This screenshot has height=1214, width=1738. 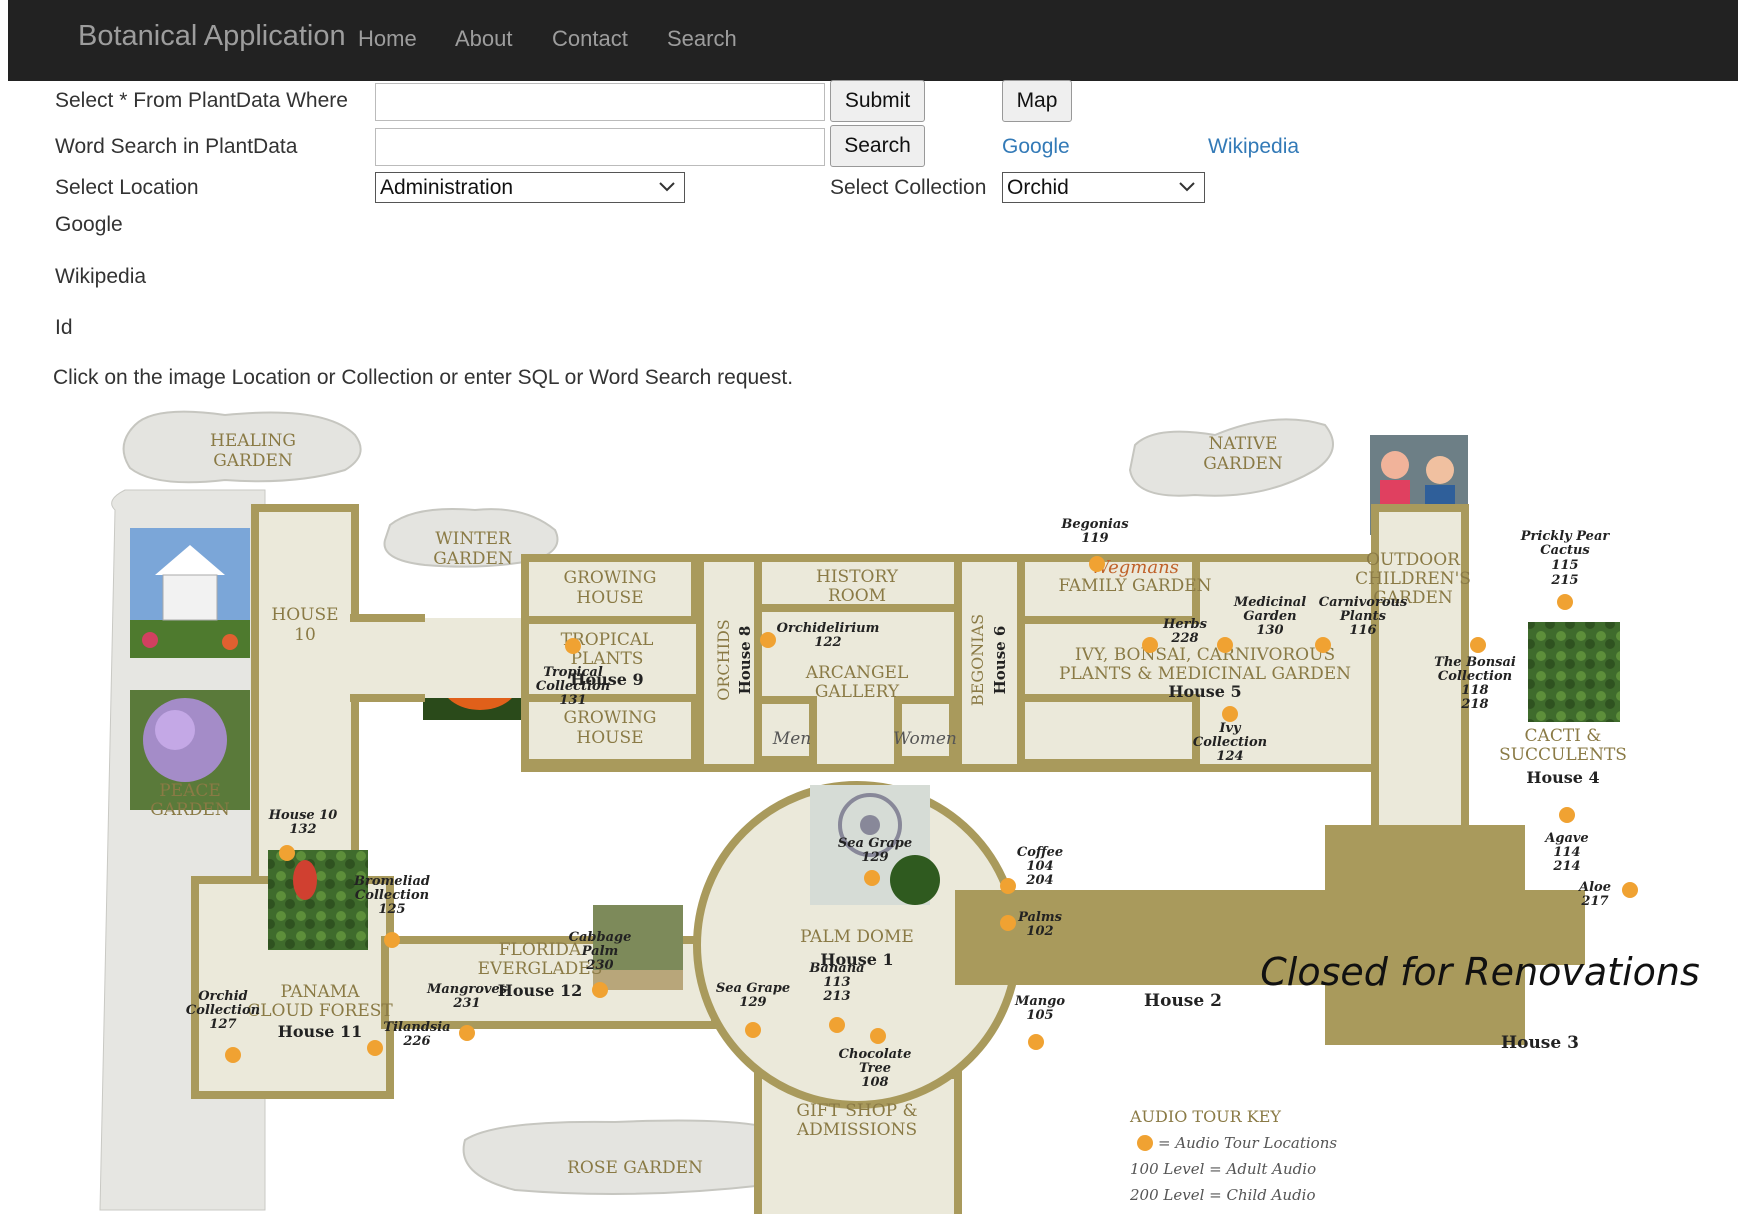 What do you see at coordinates (1039, 1001) in the screenshot?
I see `svg-text: Mango` at bounding box center [1039, 1001].